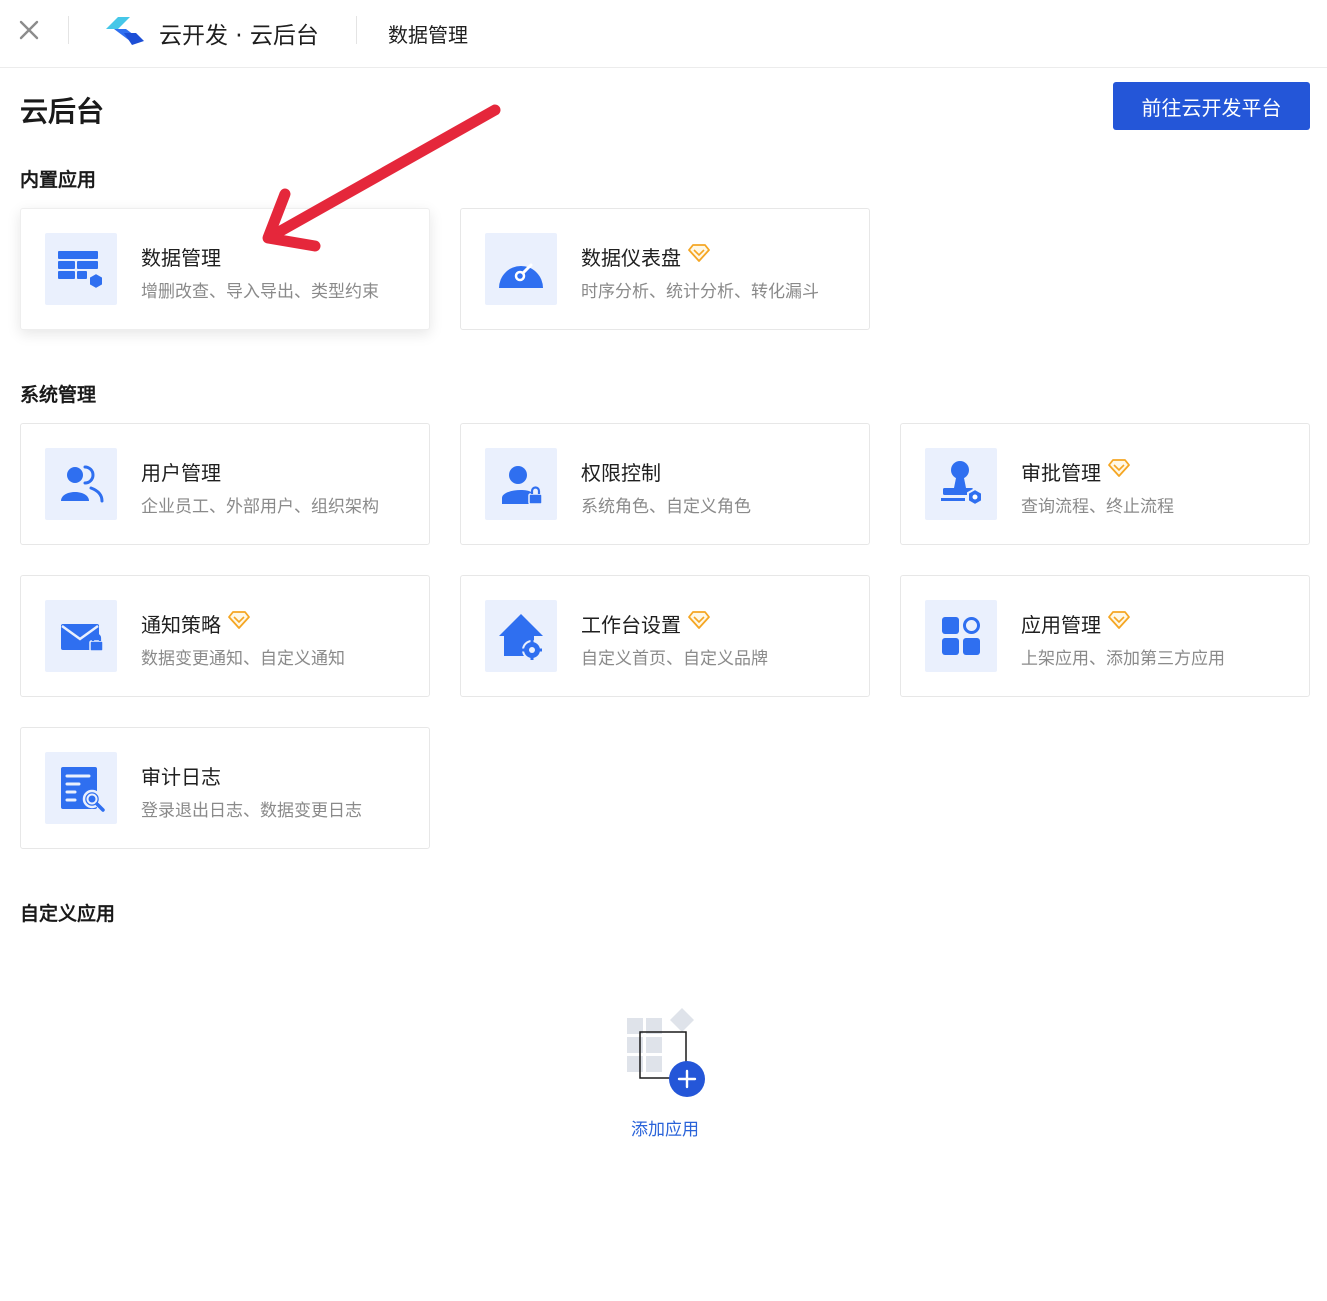 The image size is (1327, 1301). Describe the element at coordinates (58, 395) in the screenshot. I see `section-title-system: 系统管理` at that location.